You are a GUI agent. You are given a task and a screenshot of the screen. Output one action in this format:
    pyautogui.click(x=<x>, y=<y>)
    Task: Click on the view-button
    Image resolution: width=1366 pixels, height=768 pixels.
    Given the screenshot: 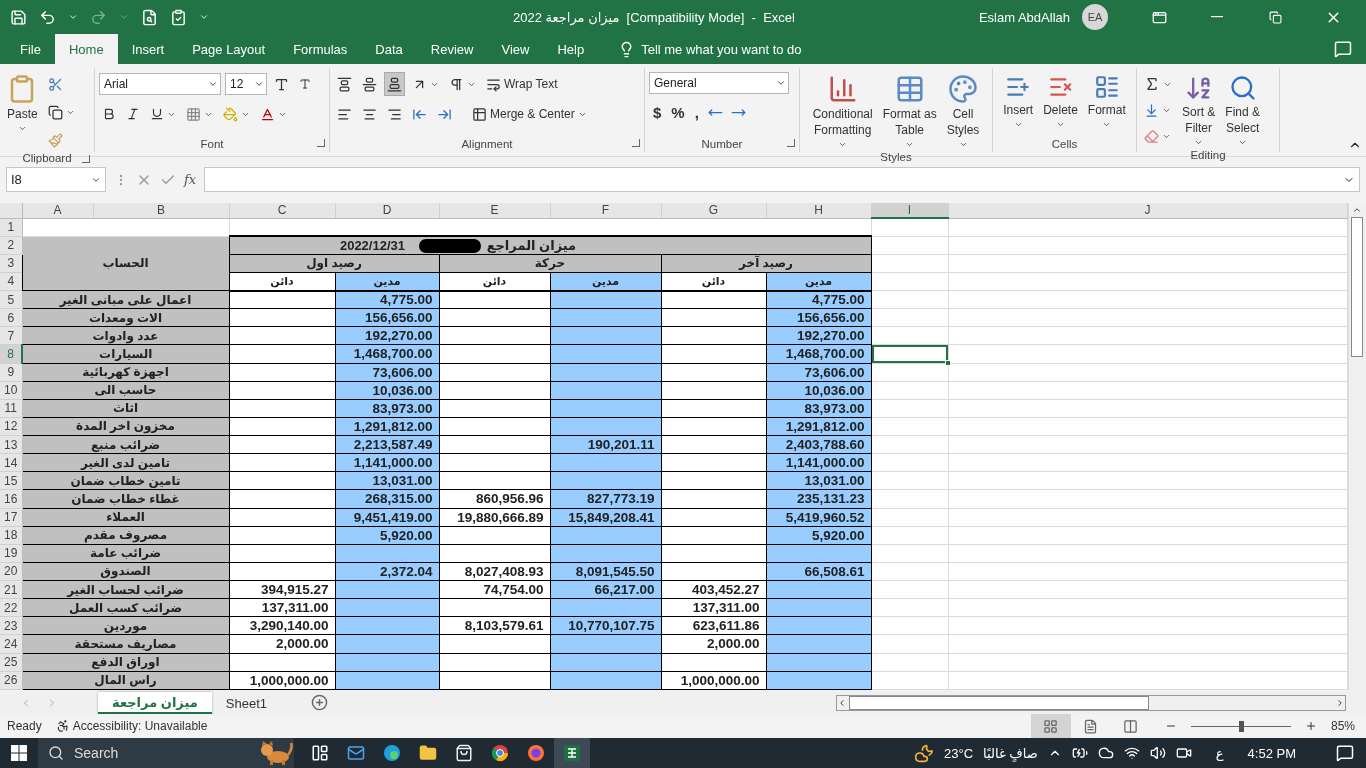 What is the action you would take?
    pyautogui.click(x=1050, y=726)
    